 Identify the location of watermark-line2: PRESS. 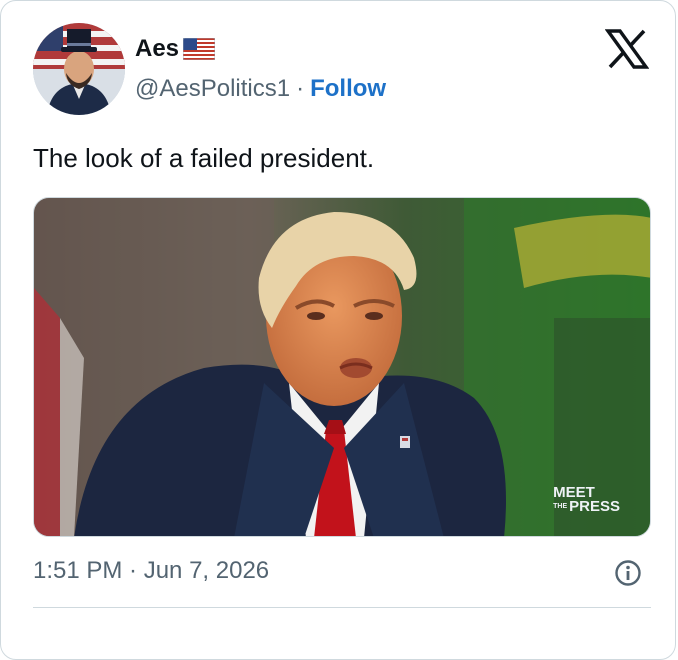
(594, 506).